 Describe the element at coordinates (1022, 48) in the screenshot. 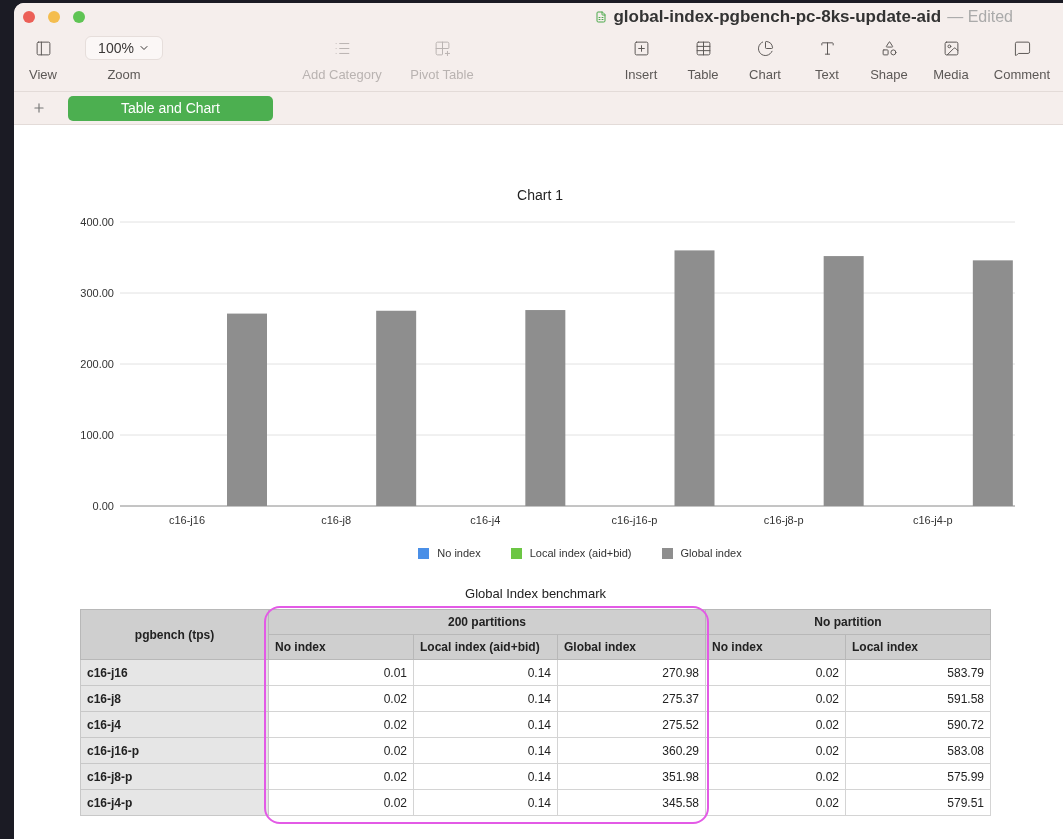

I see `speech-bubble-icon` at that location.